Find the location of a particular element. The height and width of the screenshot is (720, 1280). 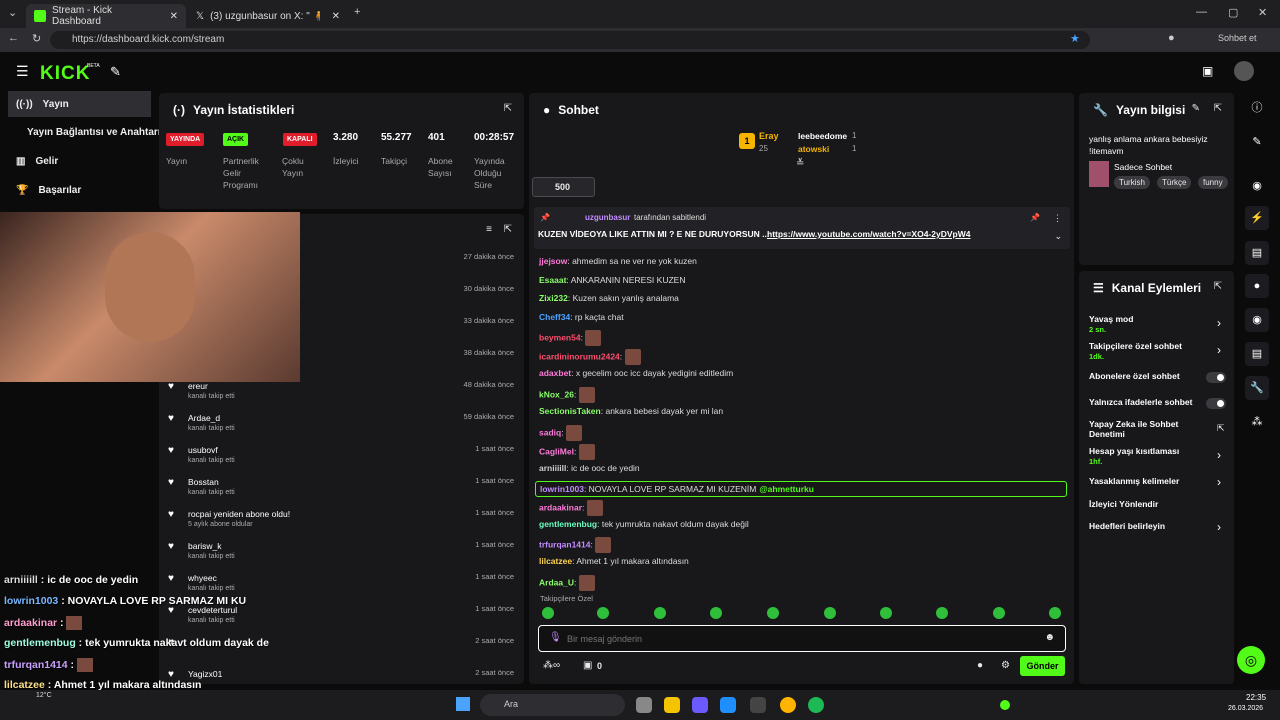

nav-item-revenue: ▥ Gelir is located at coordinates (79, 161).